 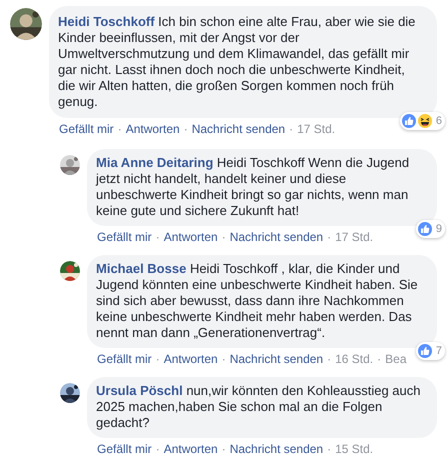 I want to click on laughing-face-icon, so click(x=424, y=121).